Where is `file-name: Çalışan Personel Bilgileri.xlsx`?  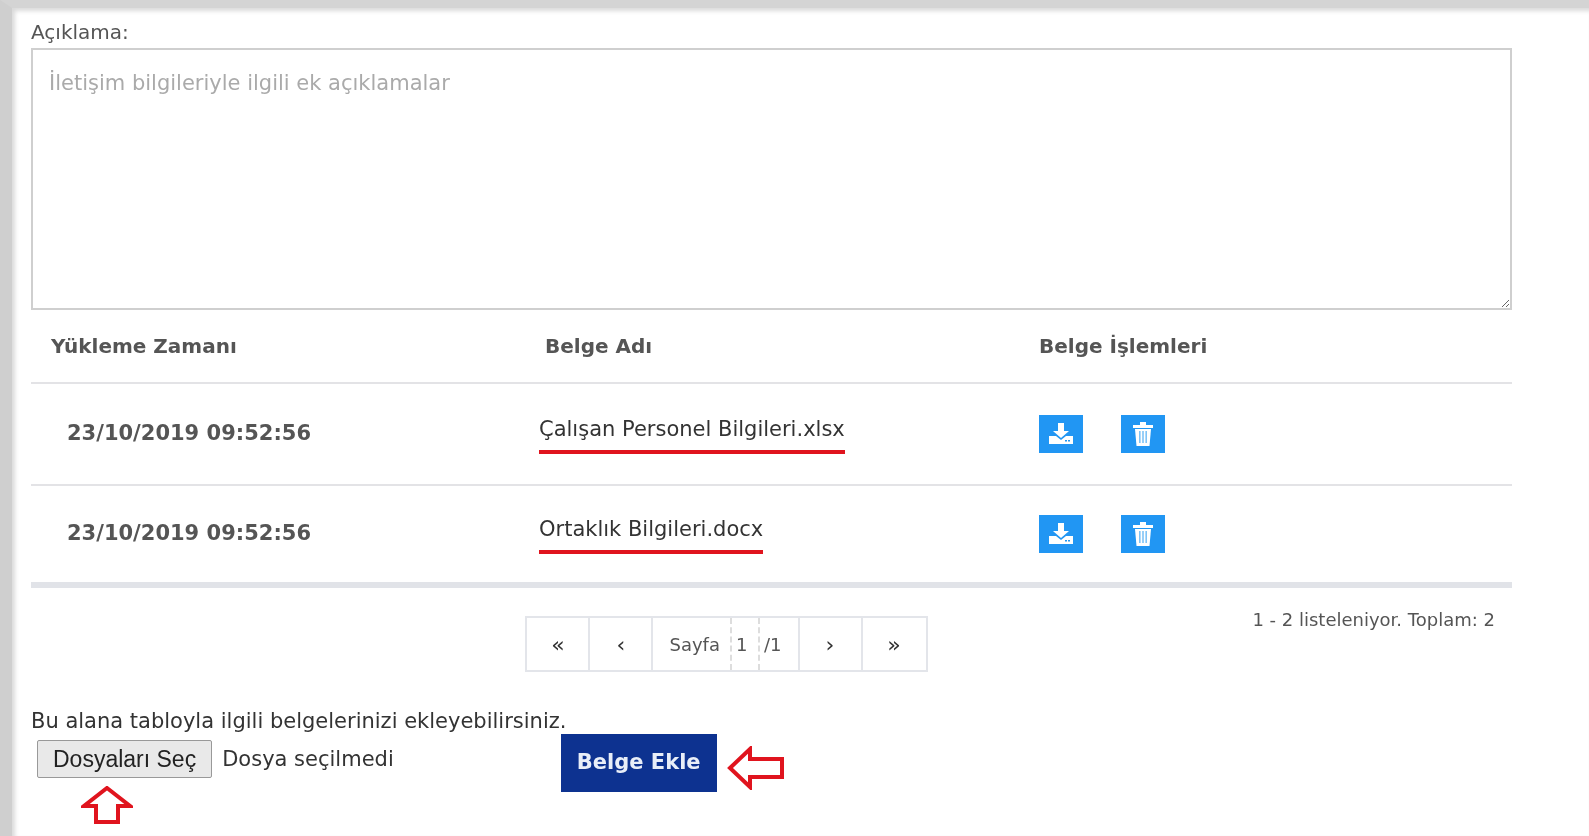 file-name: Çalışan Personel Bilgileri.xlsx is located at coordinates (692, 434).